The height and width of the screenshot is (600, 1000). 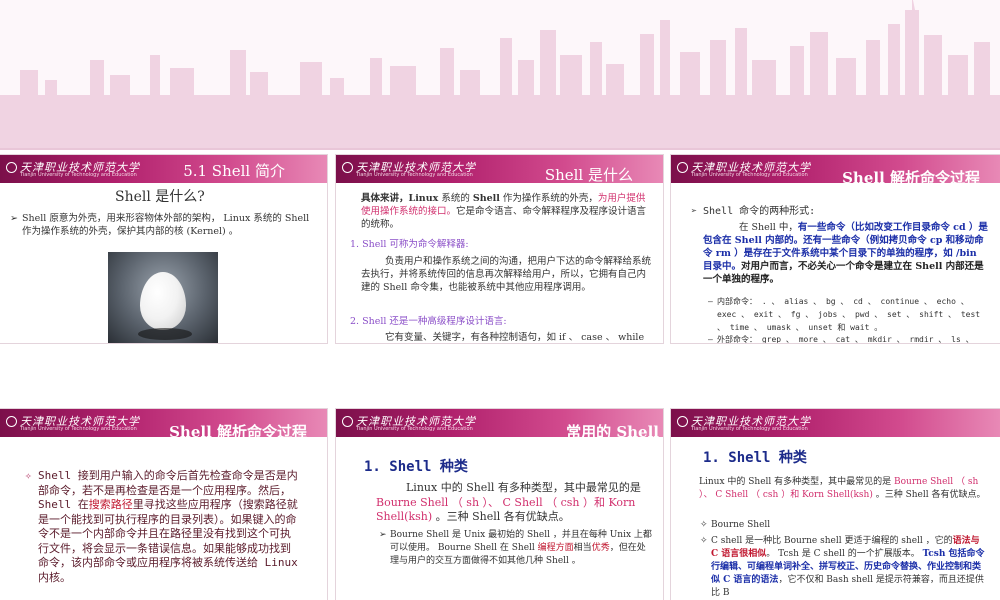 I want to click on egg-image, so click(x=163, y=301).